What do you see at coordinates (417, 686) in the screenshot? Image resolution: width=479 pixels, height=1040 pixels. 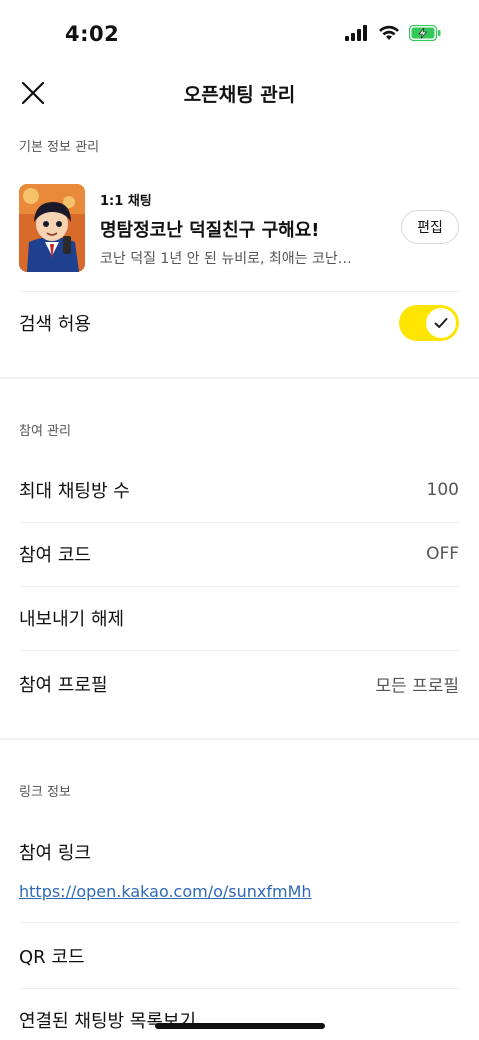 I see `join-profile-value: 모든 프로필` at bounding box center [417, 686].